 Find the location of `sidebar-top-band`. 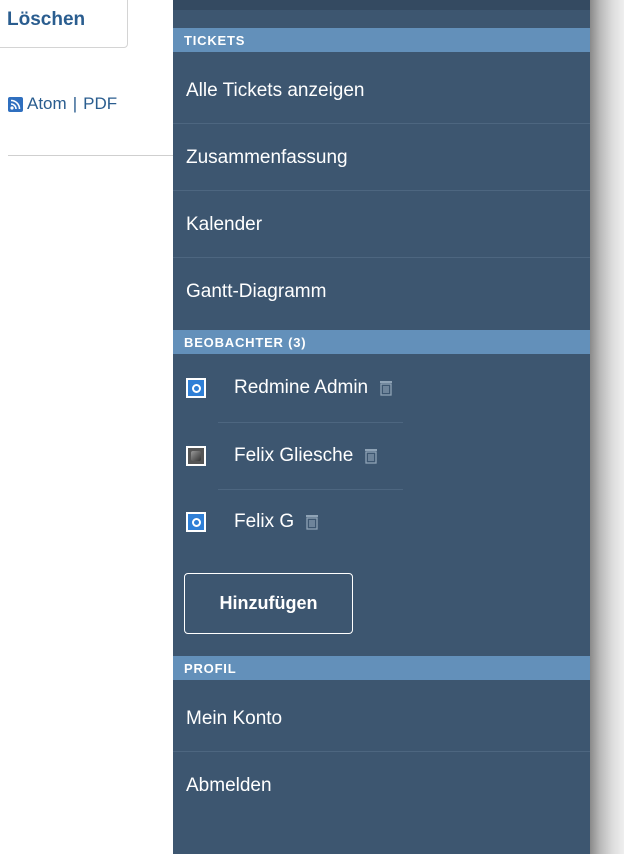

sidebar-top-band is located at coordinates (381, 5).